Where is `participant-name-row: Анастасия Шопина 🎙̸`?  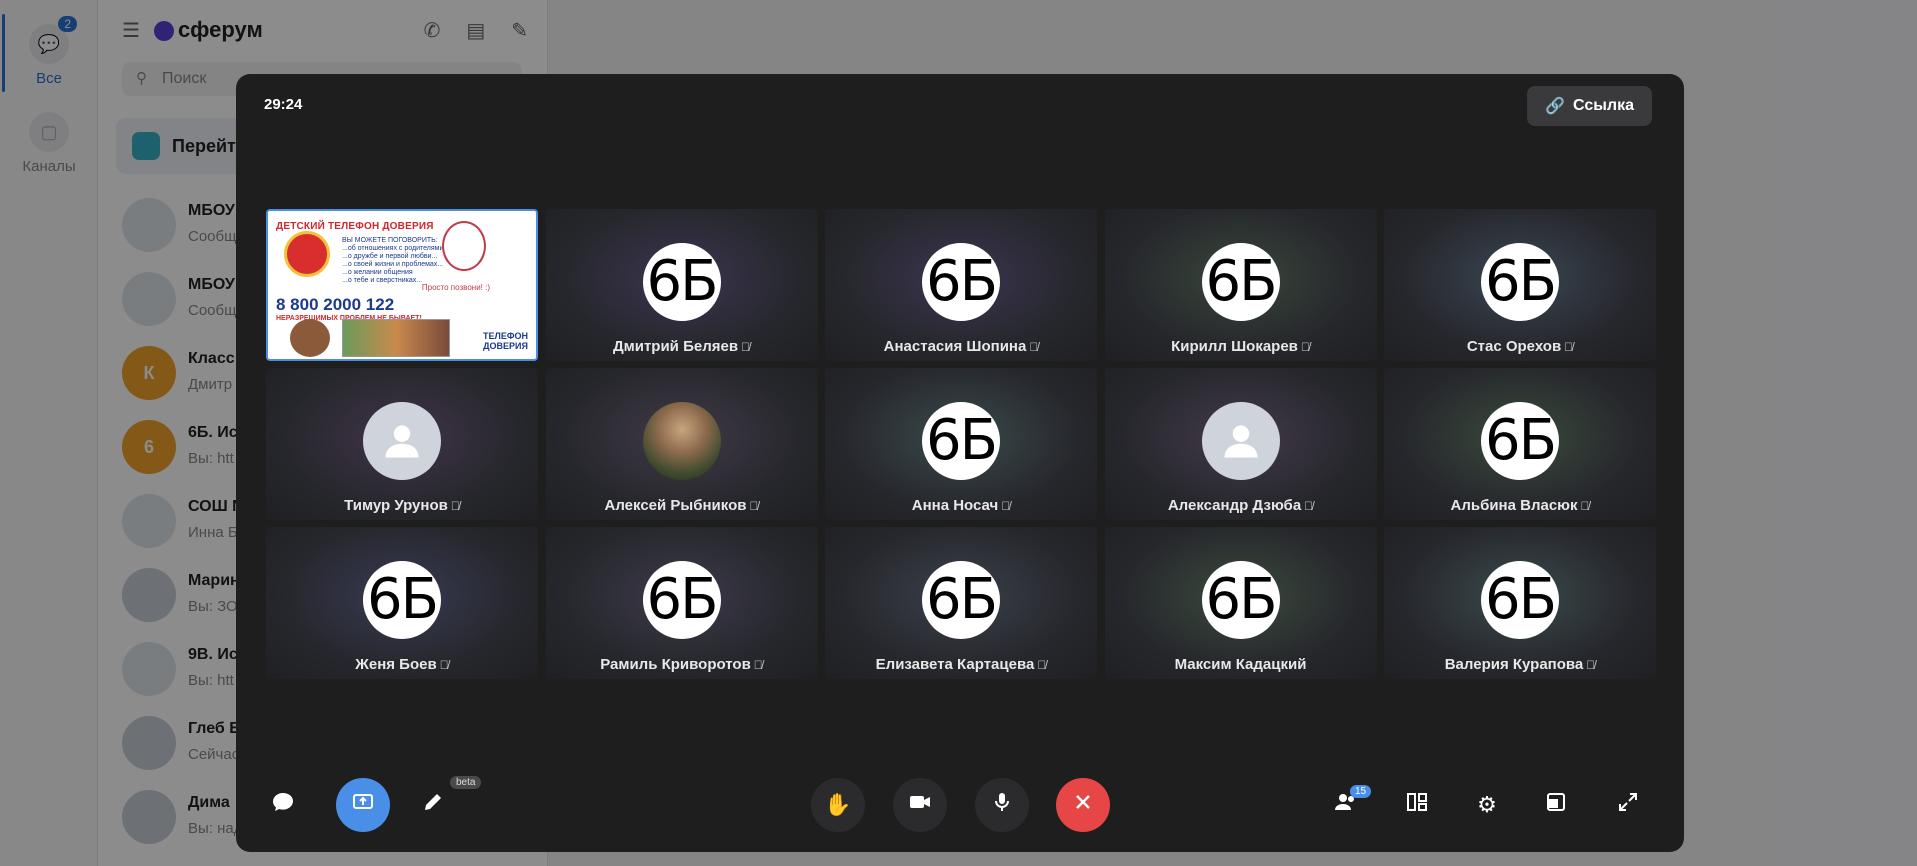 participant-name-row: Анастасия Шопина 🎙̸ is located at coordinates (961, 346).